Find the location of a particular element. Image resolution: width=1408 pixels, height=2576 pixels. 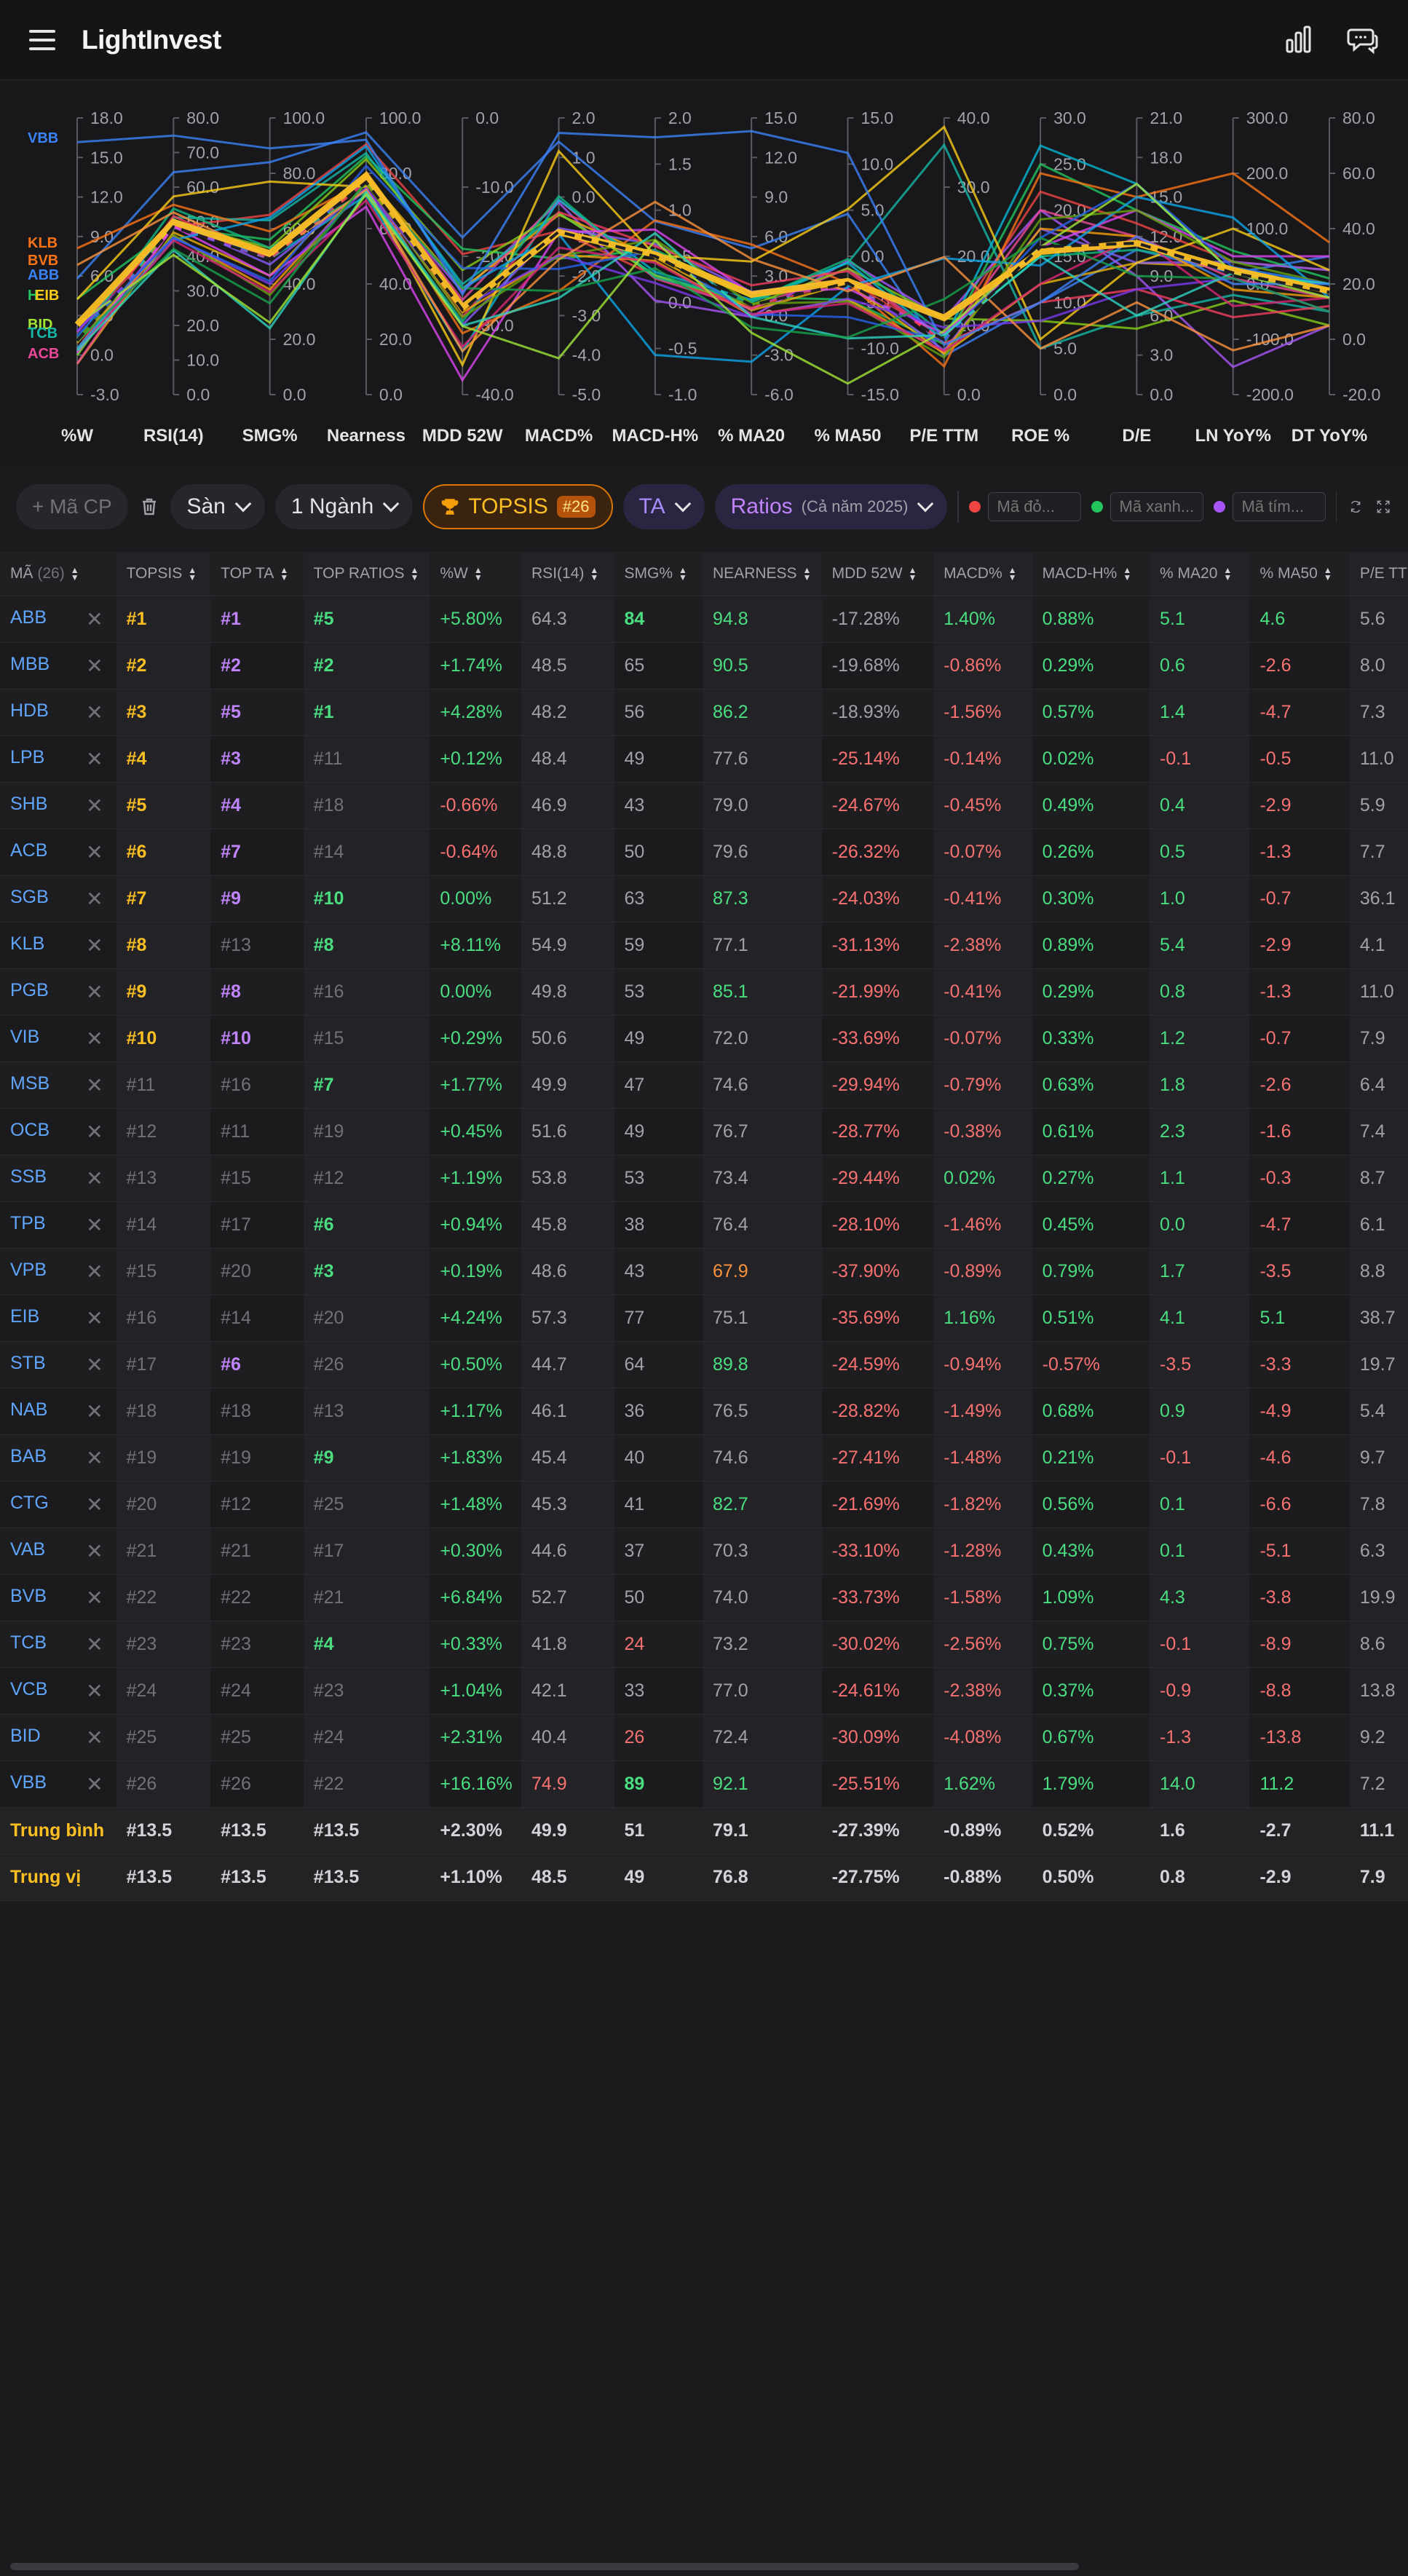

stock-code: TCB is located at coordinates (28, 1642).